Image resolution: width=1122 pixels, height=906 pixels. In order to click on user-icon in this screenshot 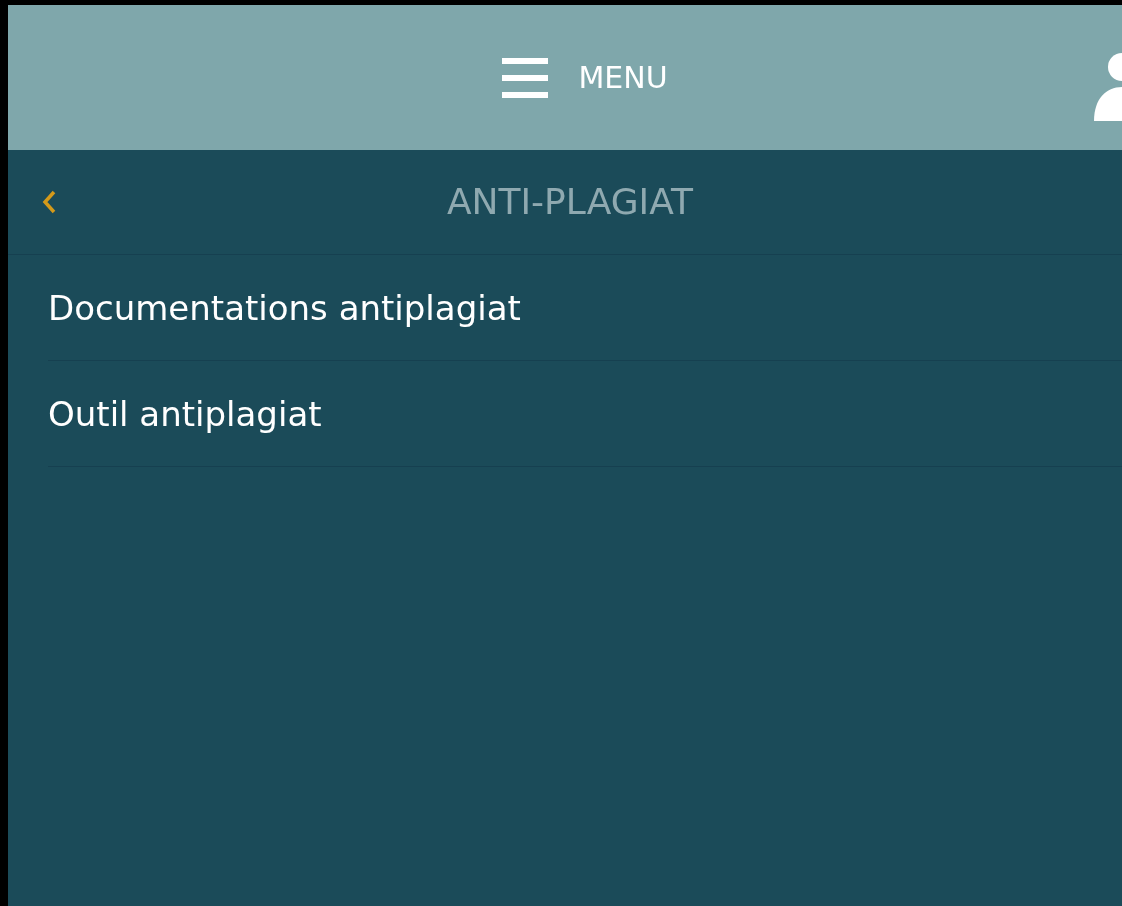, I will do `click(1107, 87)`.